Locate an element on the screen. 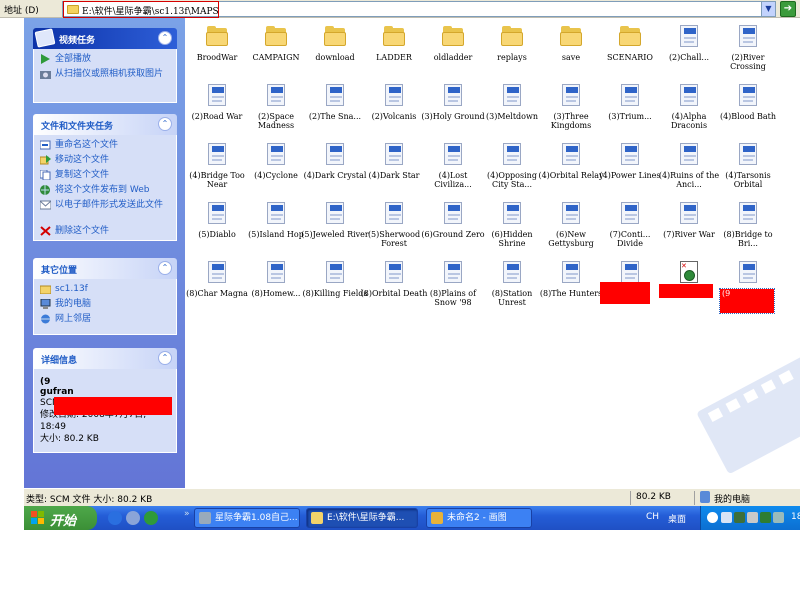  tray-security-icon is located at coordinates (765, 517).